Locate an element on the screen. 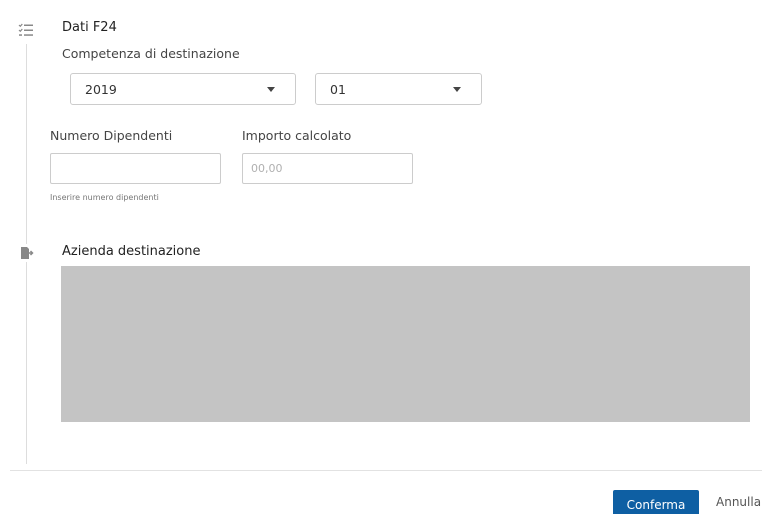 The height and width of the screenshot is (514, 762). section-title-azienda-destinazione: Azienda destinazione is located at coordinates (131, 251).